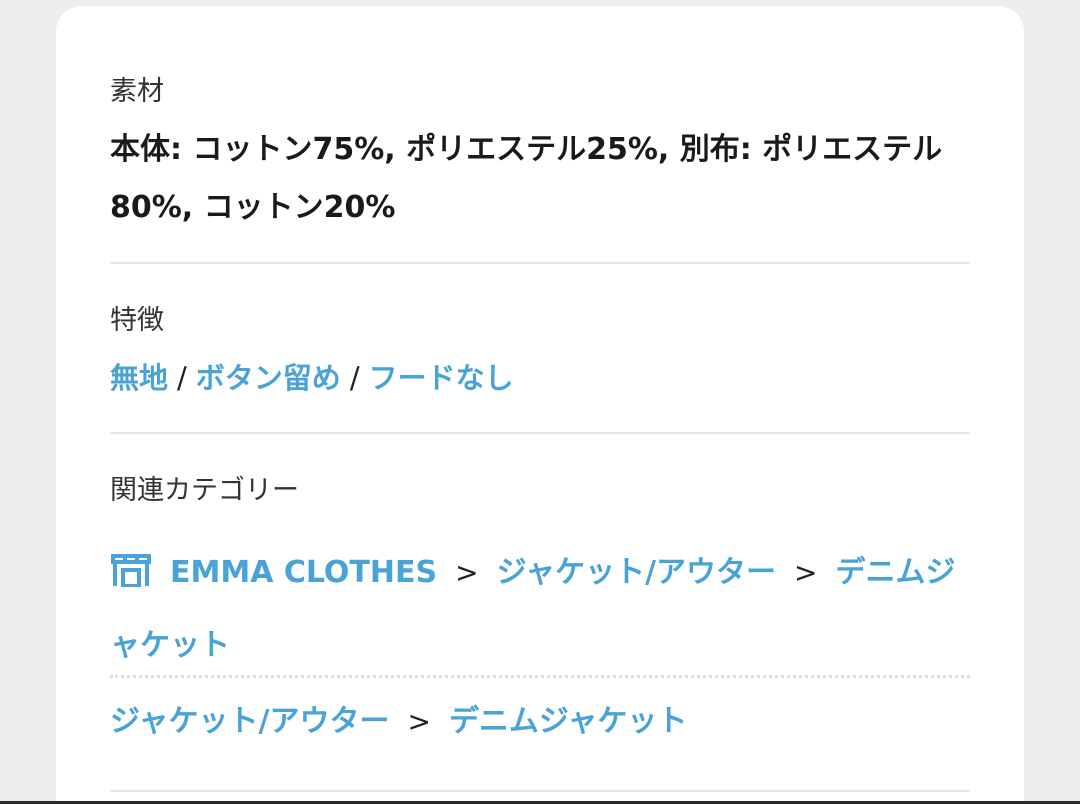  I want to click on dotted-divider, so click(540, 676).